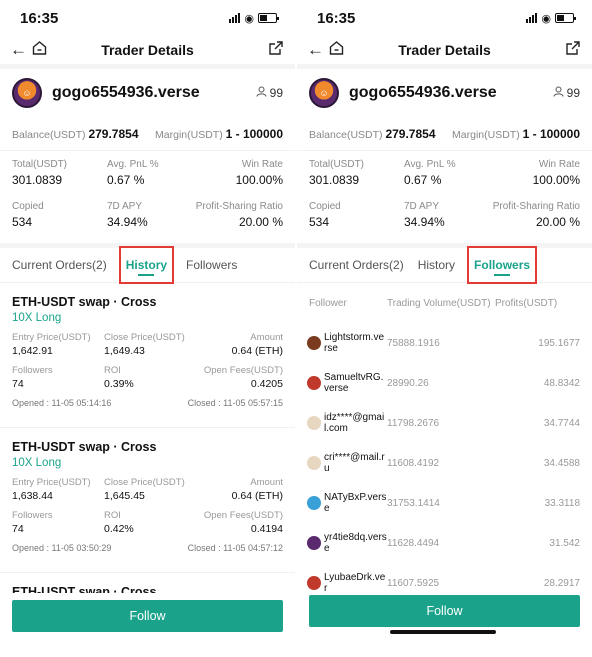 This screenshot has width=592, height=657. Describe the element at coordinates (62, 548) in the screenshot. I see `opened-time: Opened : 11-05 03:50:29` at that location.